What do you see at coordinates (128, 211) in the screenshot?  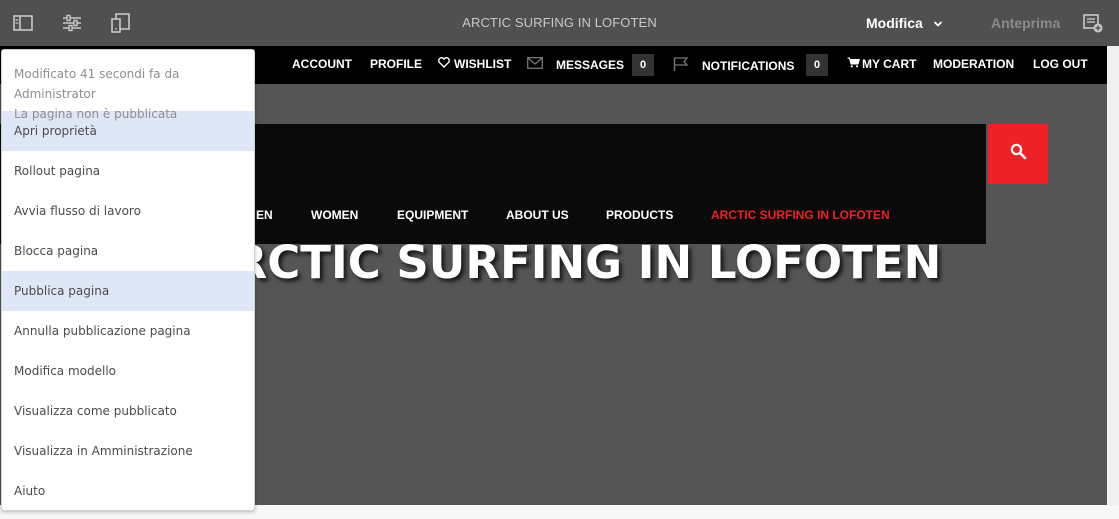 I see `menu-start-workflow: Avvia flusso di lavoro` at bounding box center [128, 211].